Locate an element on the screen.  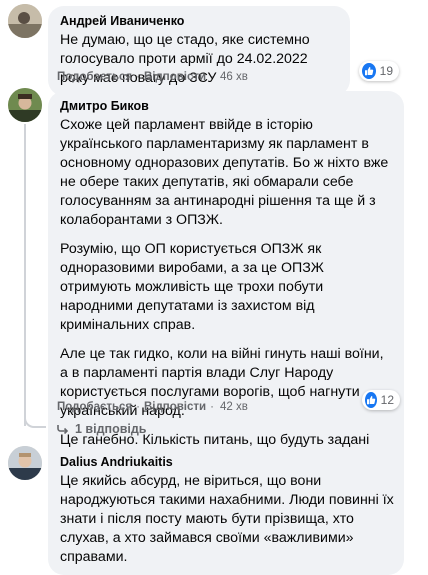
comment-actions: Подобається · Відповісти · 42 хв is located at coordinates (152, 407).